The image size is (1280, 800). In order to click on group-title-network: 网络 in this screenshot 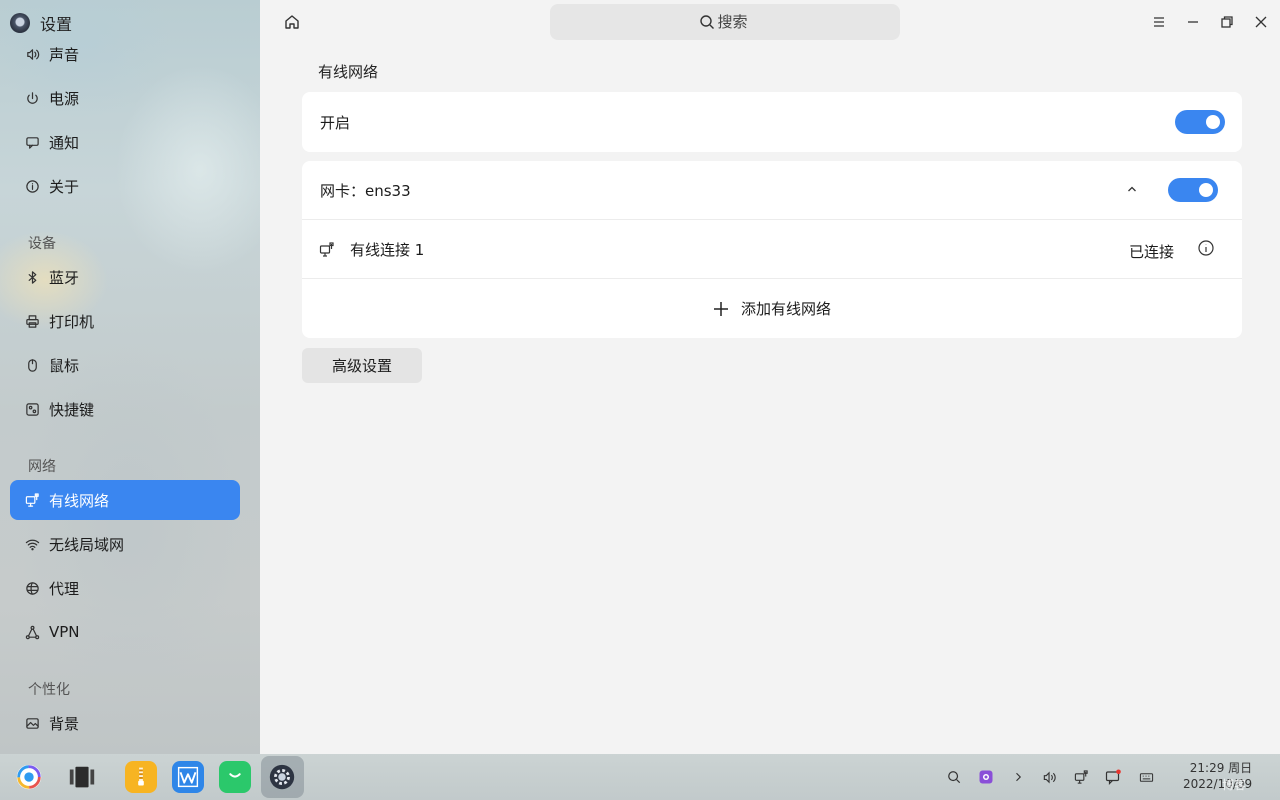, I will do `click(42, 467)`.